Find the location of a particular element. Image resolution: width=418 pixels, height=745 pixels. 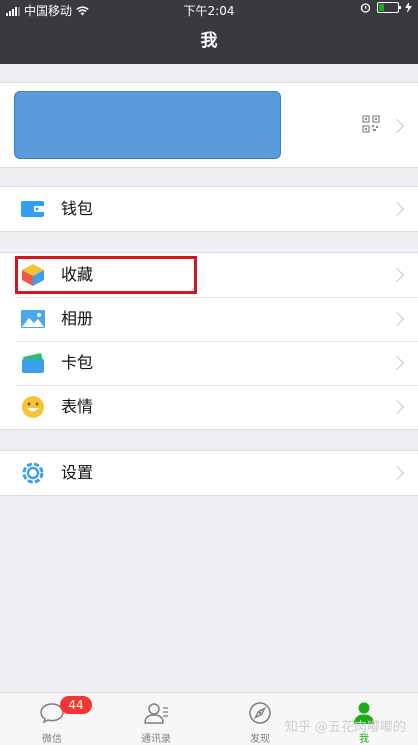

clock-time: 下午2:04 is located at coordinates (209, 11).